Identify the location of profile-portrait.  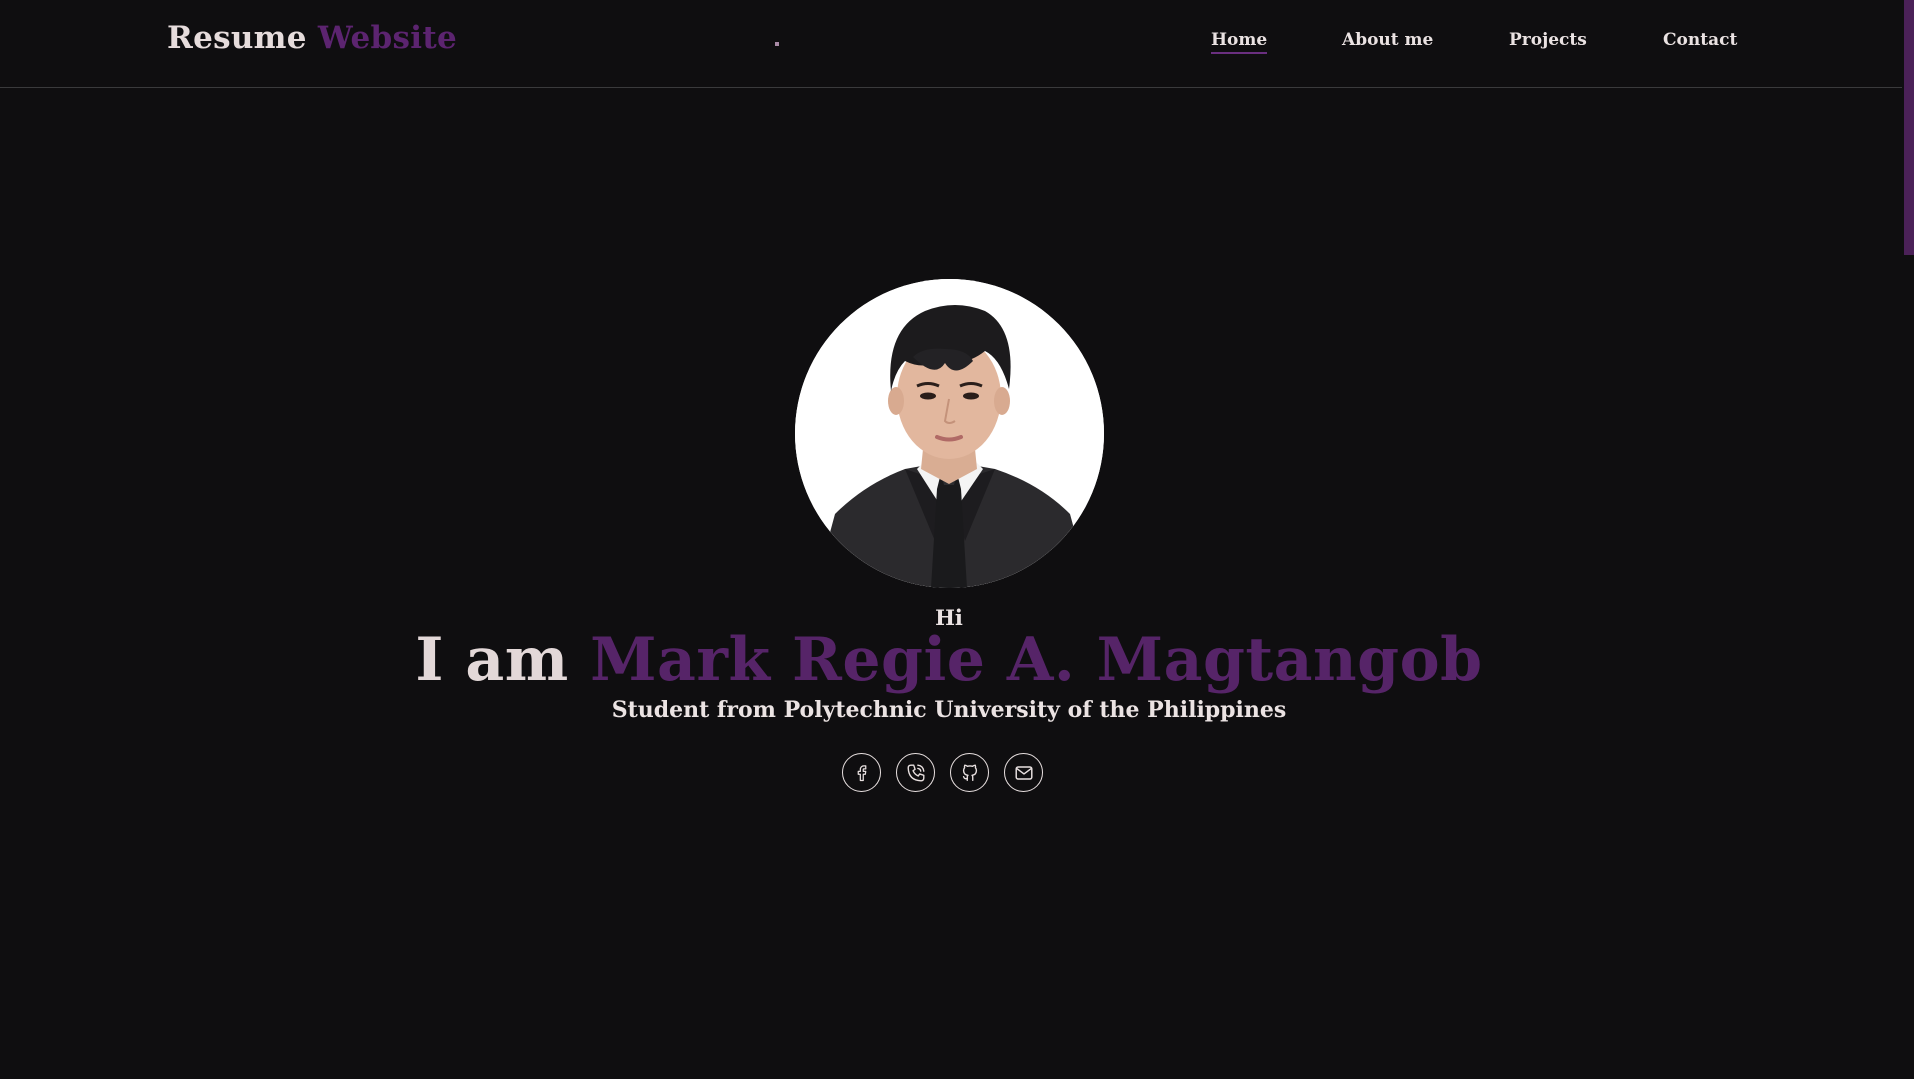
(949, 433).